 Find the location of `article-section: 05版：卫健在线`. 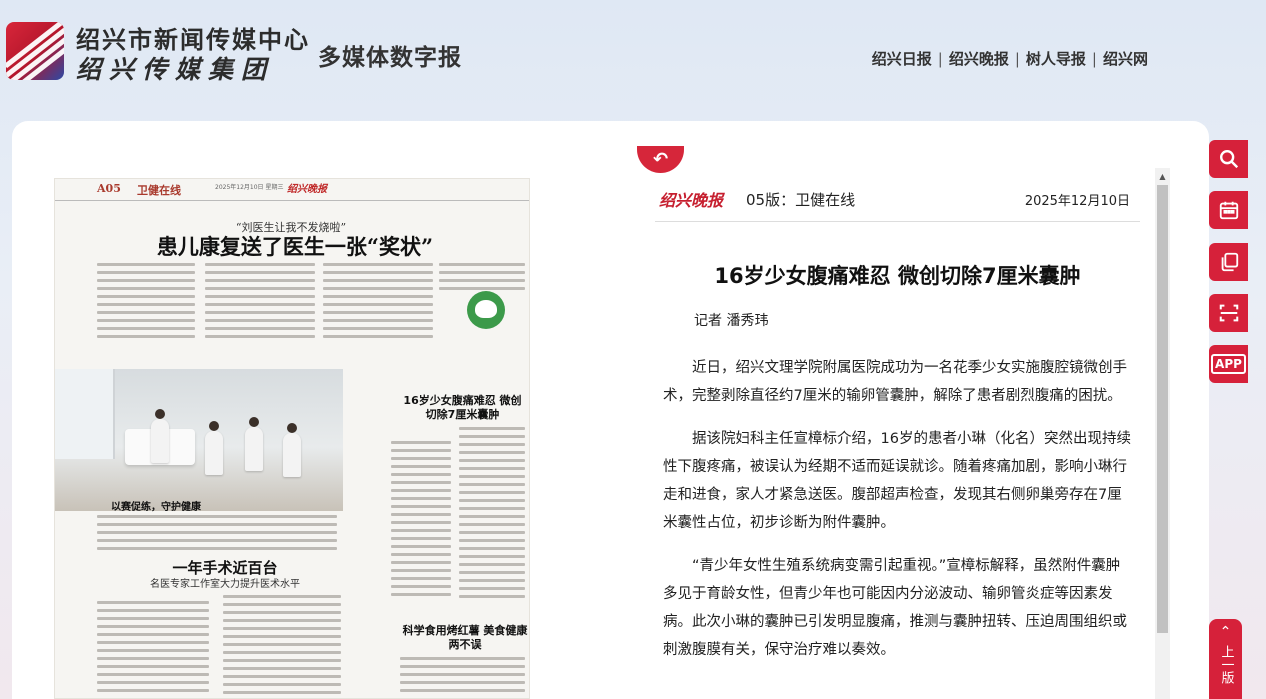

article-section: 05版：卫健在线 is located at coordinates (801, 200).